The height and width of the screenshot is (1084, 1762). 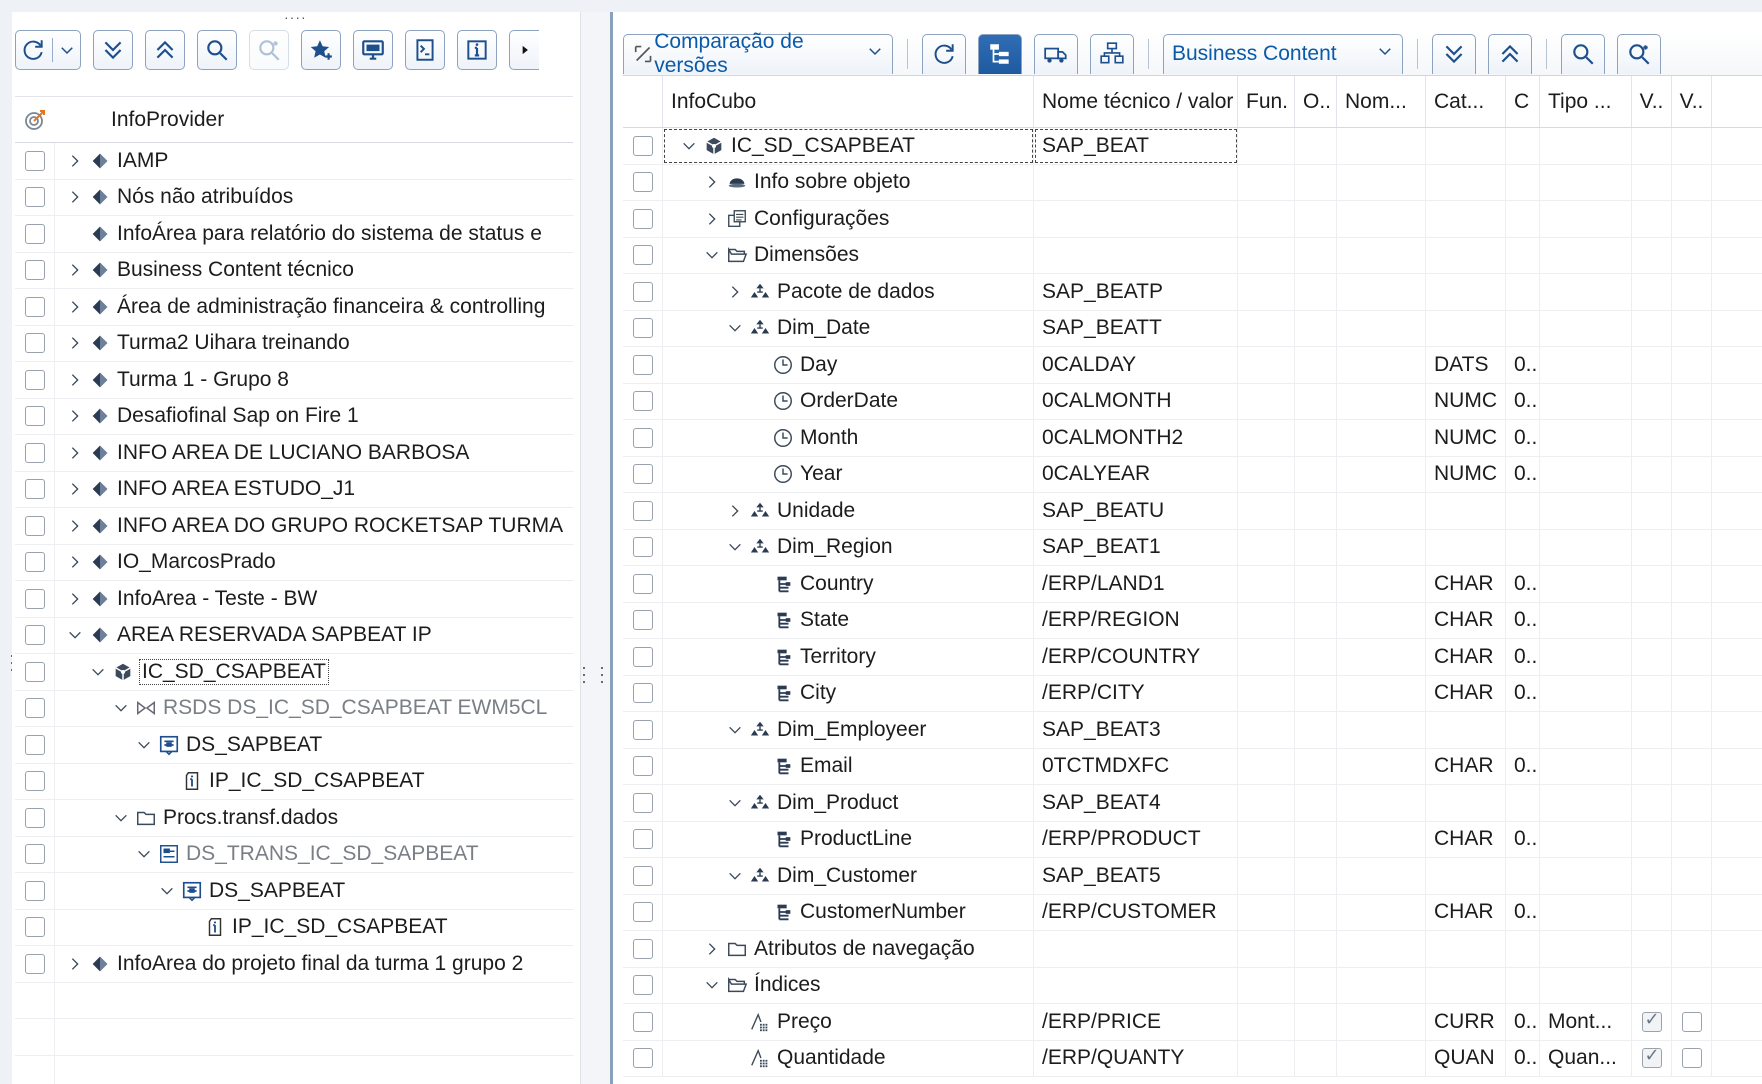 What do you see at coordinates (1192, 547) in the screenshot?
I see `grid-row: Dim_Region SAP_BEAT1` at bounding box center [1192, 547].